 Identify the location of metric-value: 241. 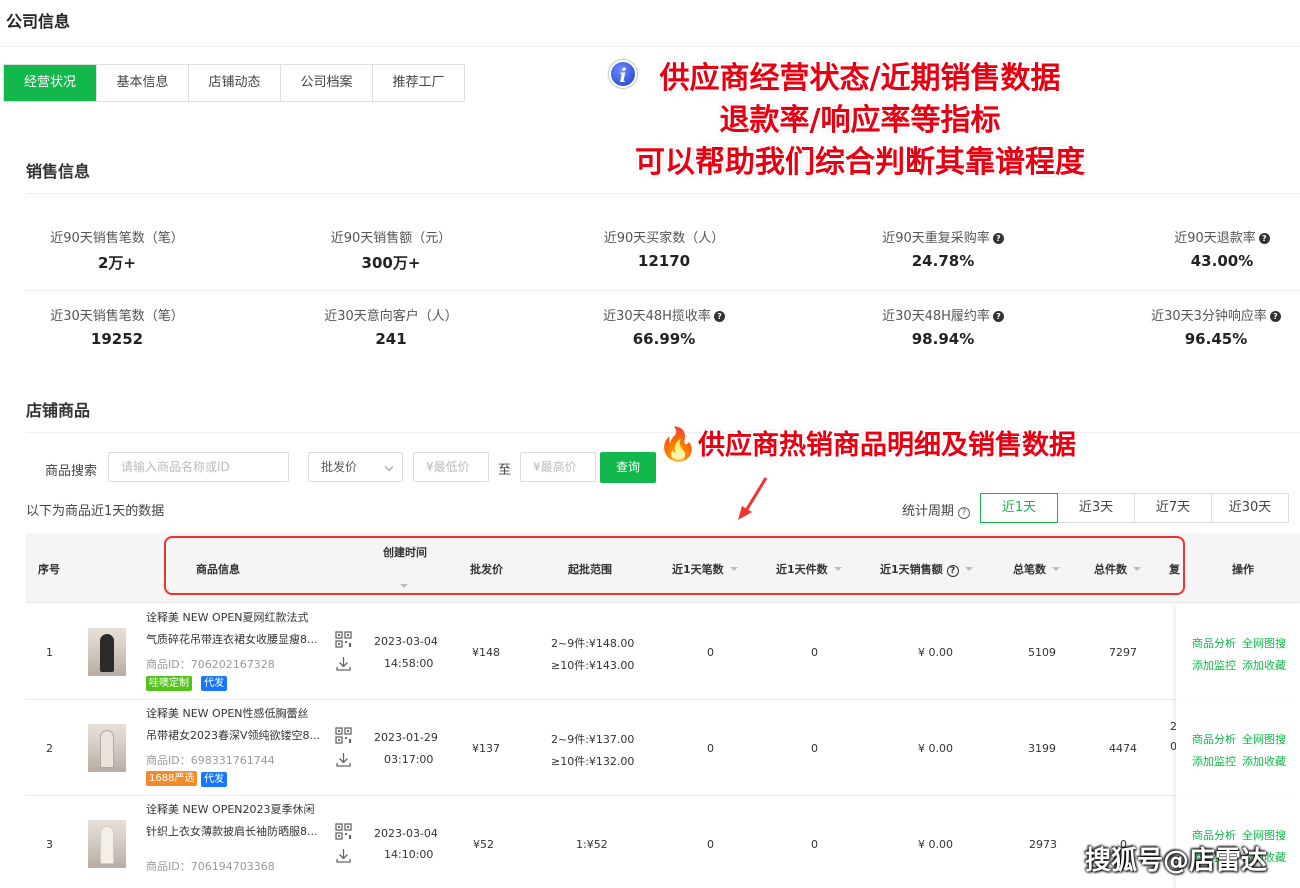
(391, 339).